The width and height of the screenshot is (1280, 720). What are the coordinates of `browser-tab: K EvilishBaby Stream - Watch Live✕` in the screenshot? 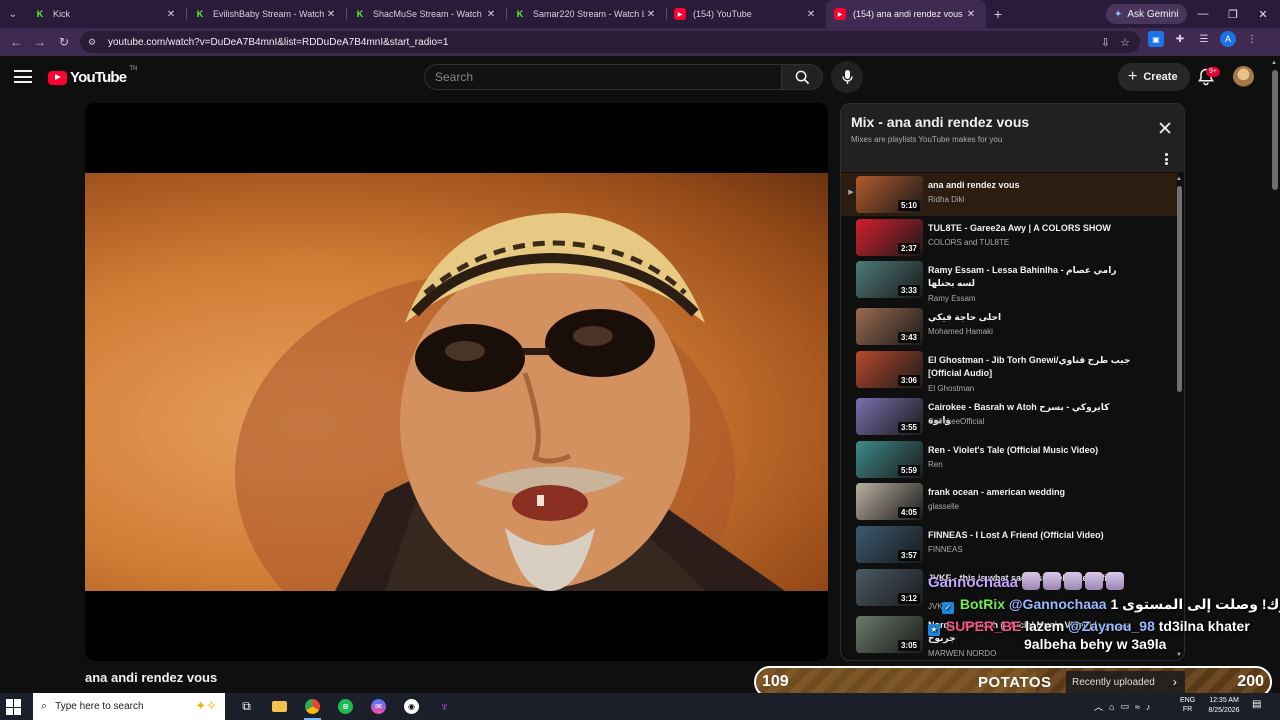 It's located at (266, 14).